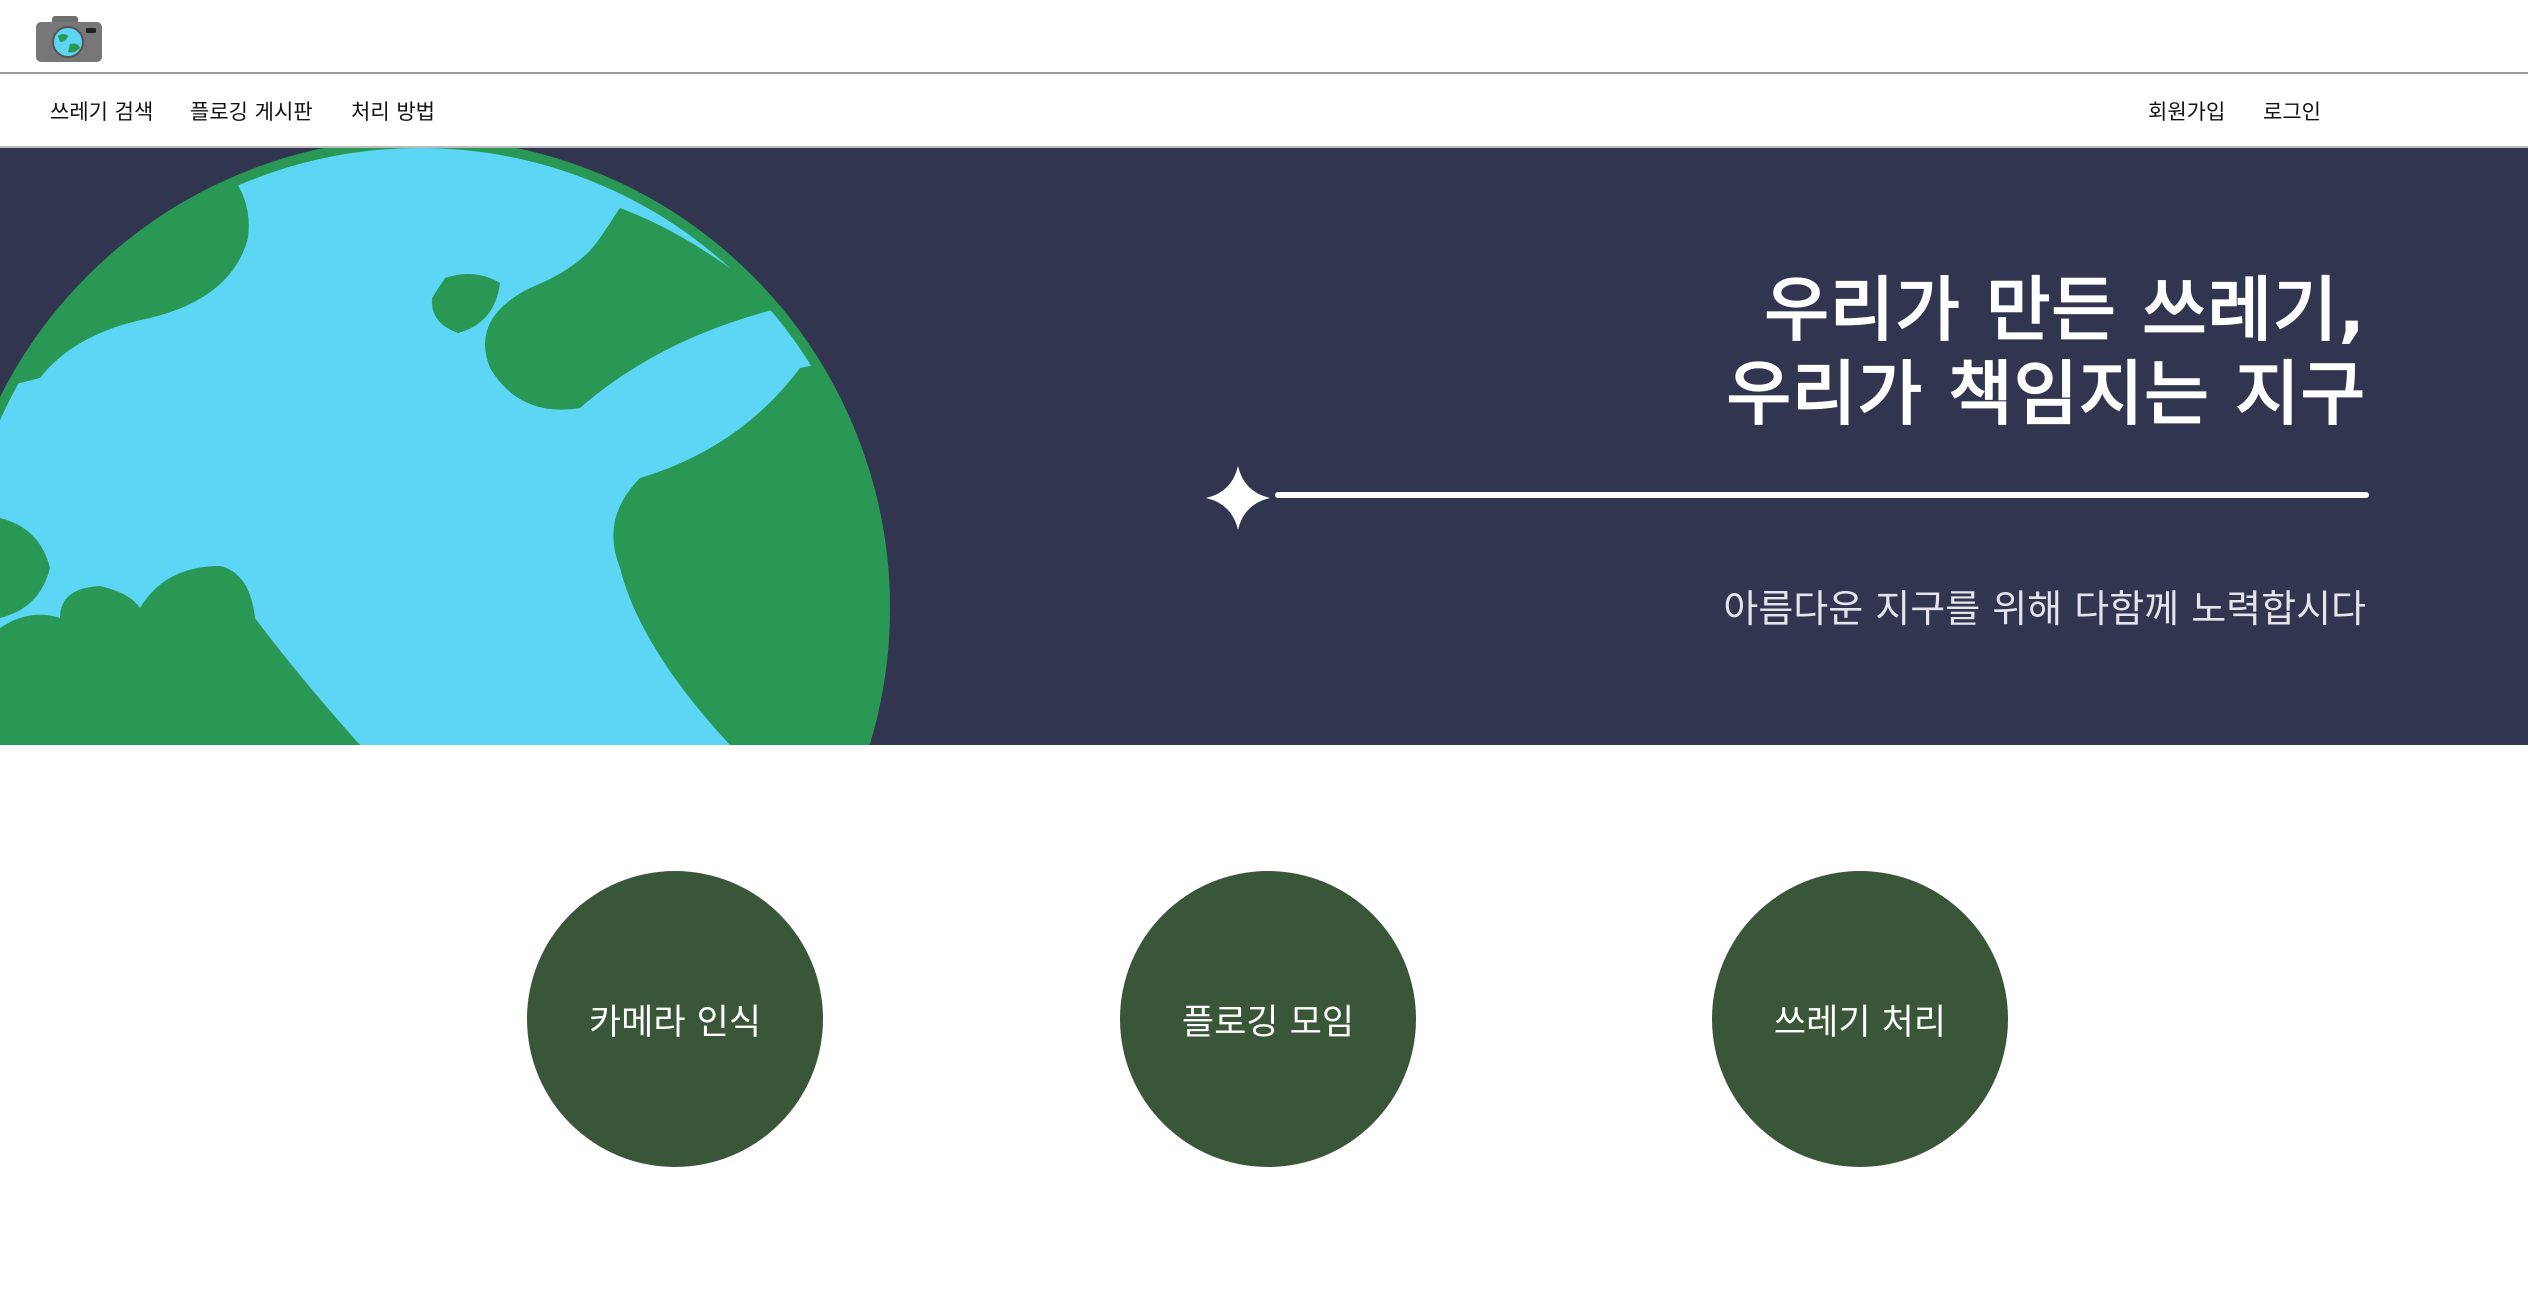  What do you see at coordinates (2044, 609) in the screenshot?
I see `hero-subtitle: 아름다운 지구를 위해 다함께 노력합시다` at bounding box center [2044, 609].